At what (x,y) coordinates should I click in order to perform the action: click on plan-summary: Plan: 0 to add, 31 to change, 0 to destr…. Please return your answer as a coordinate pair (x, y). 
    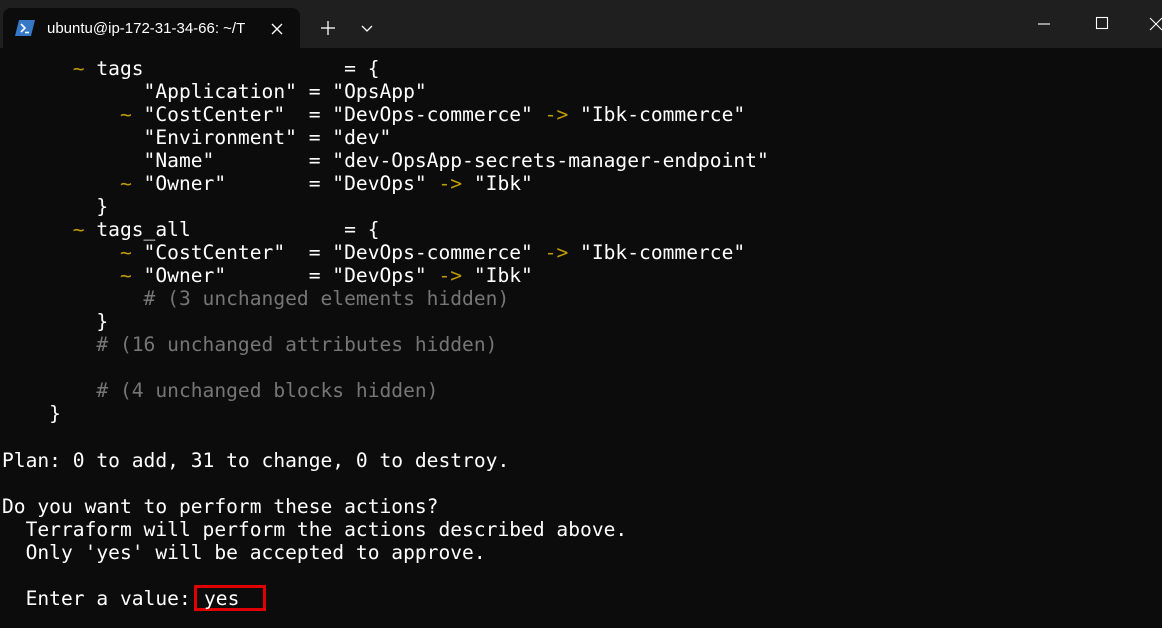
    Looking at the image, I should click on (256, 460).